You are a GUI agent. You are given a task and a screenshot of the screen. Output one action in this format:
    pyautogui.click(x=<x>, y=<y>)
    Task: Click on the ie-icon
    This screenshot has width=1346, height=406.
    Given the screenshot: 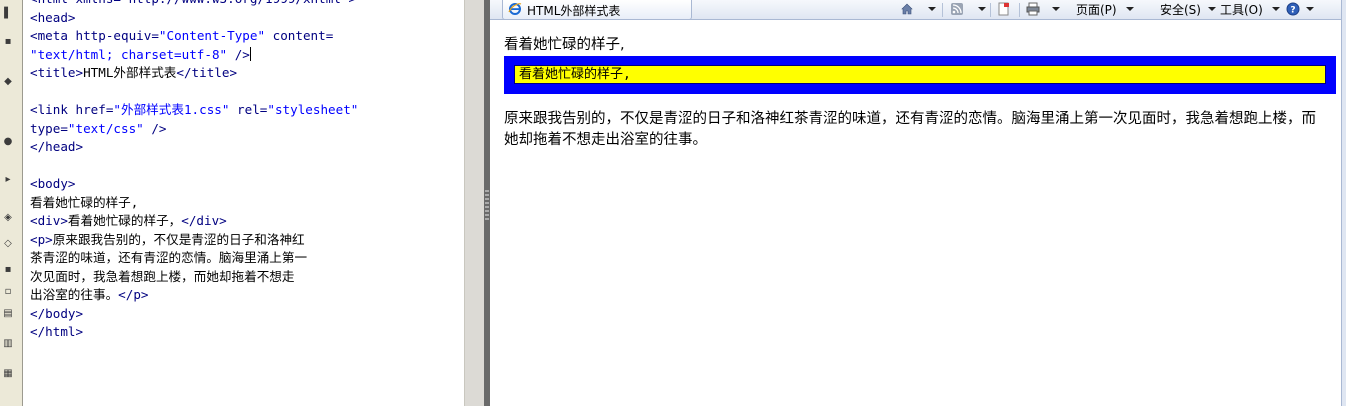 What is the action you would take?
    pyautogui.click(x=515, y=9)
    